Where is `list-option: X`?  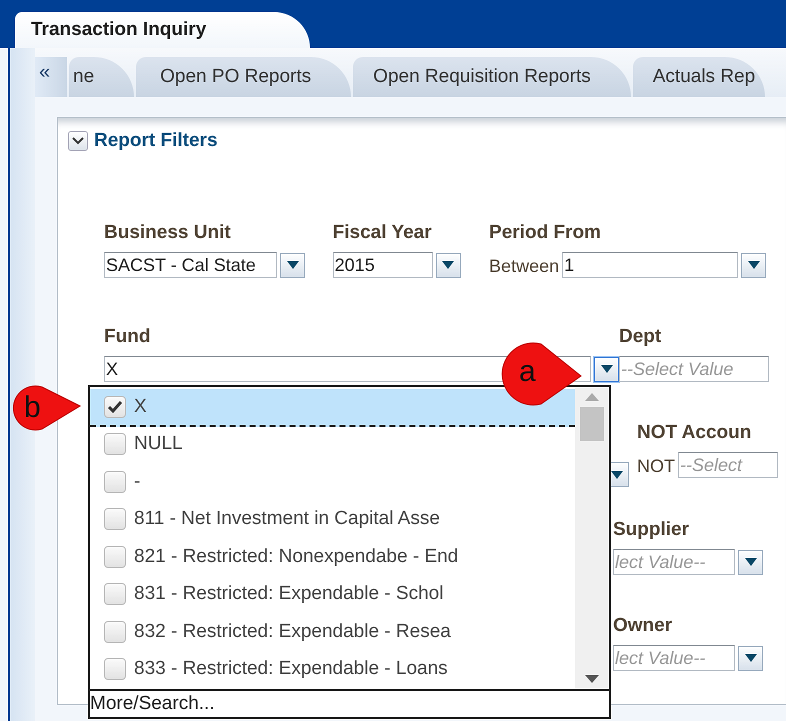
list-option: X is located at coordinates (332, 407).